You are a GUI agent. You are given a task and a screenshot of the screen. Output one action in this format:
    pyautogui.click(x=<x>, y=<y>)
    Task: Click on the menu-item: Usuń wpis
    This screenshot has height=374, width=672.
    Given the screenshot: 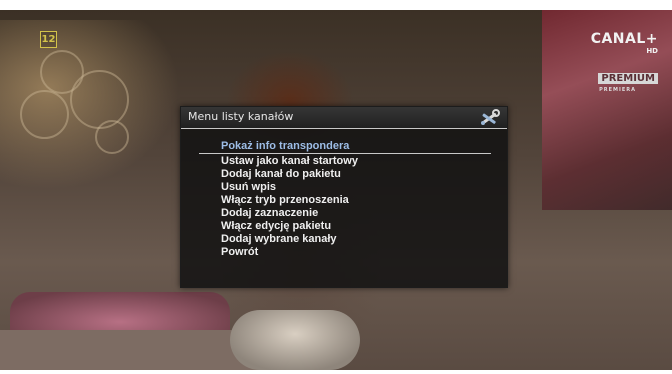 What is the action you would take?
    pyautogui.click(x=345, y=187)
    